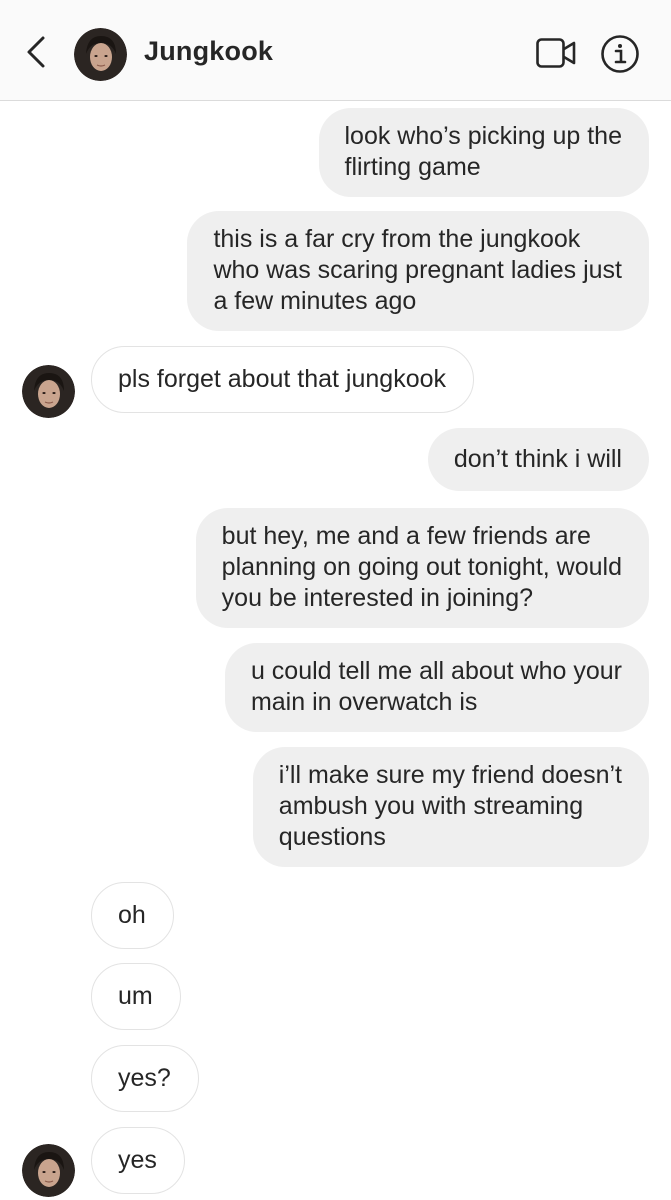 This screenshot has height=1200, width=671. I want to click on message-text: this is a far cry from the jungkook, so click(397, 239).